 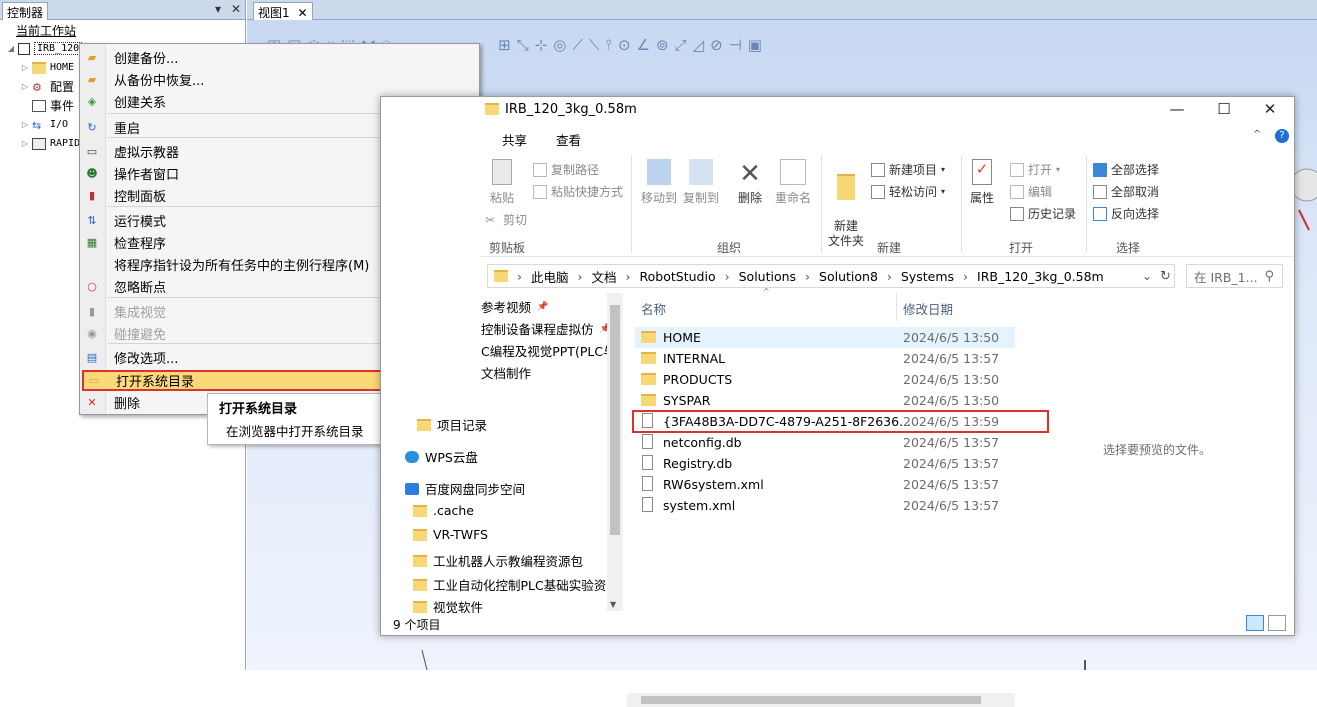 I want to click on file-row: Registry.db 2024/6/5 13:57, so click(x=825, y=463).